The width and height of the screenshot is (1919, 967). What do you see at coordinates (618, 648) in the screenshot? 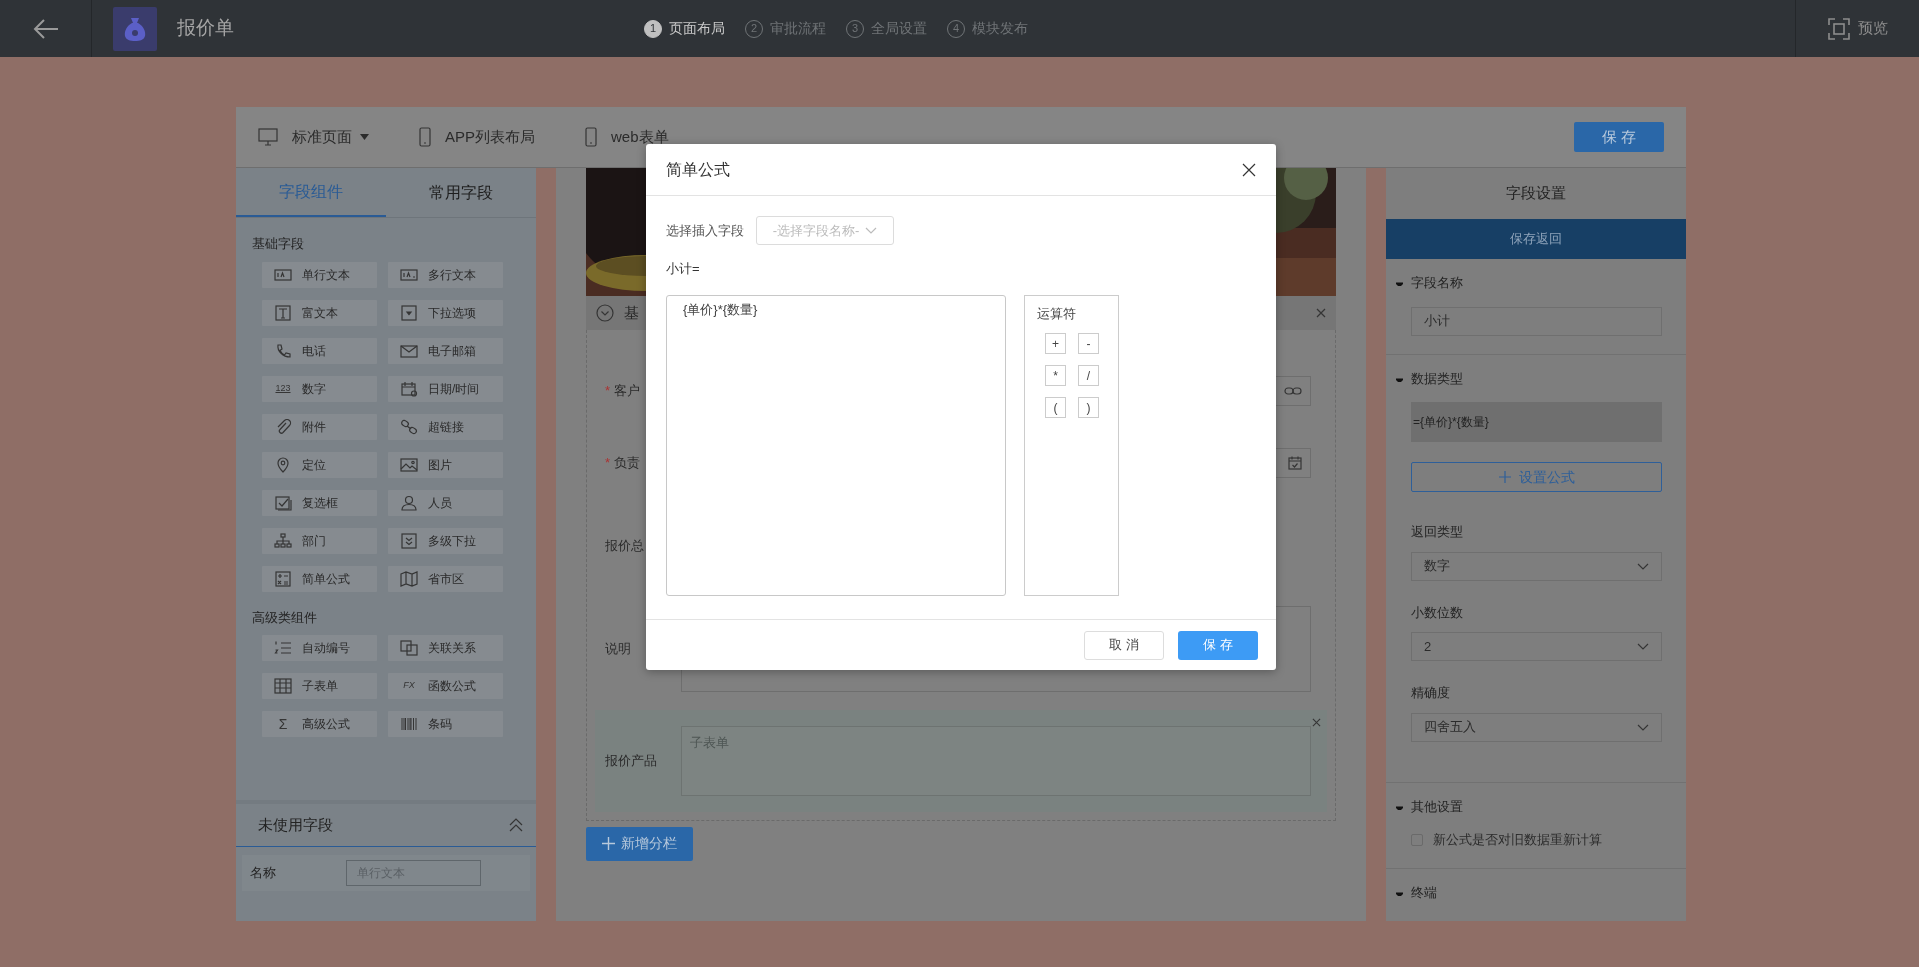
I see `field-label: 说明` at bounding box center [618, 648].